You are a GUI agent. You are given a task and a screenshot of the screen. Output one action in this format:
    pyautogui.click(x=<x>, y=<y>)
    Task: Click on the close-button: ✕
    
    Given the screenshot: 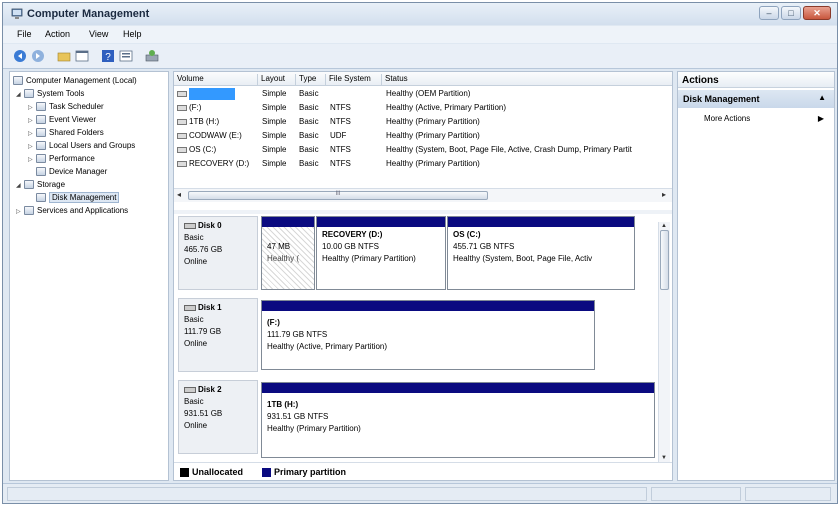 What is the action you would take?
    pyautogui.click(x=817, y=13)
    